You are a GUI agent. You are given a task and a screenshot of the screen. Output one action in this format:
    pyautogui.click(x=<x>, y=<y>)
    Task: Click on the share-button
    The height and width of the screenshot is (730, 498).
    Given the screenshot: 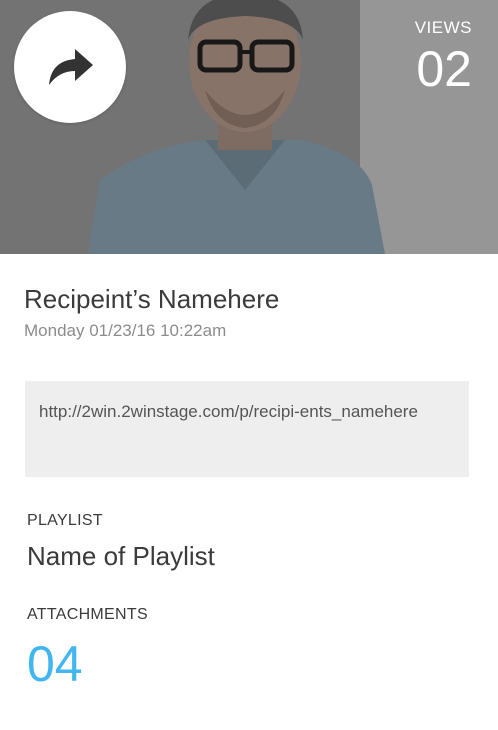 What is the action you would take?
    pyautogui.click(x=70, y=67)
    